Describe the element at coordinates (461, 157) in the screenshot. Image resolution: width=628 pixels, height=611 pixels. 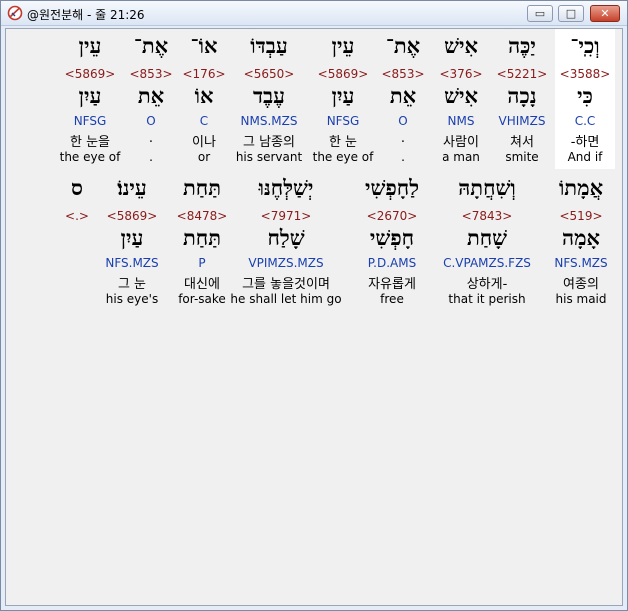
I see `english-gloss: a man` at that location.